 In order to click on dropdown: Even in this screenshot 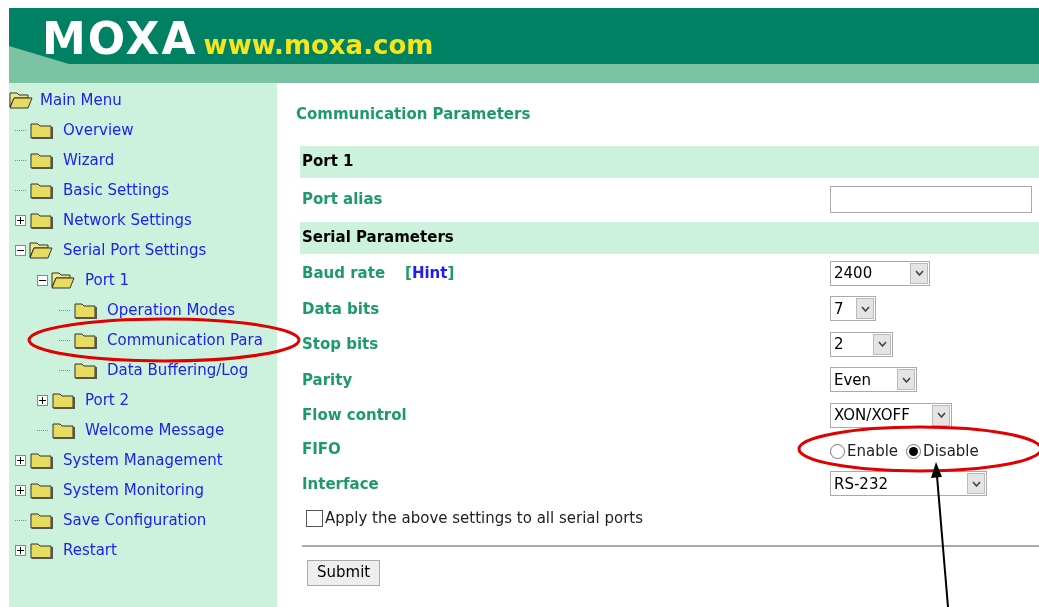, I will do `click(873, 380)`.